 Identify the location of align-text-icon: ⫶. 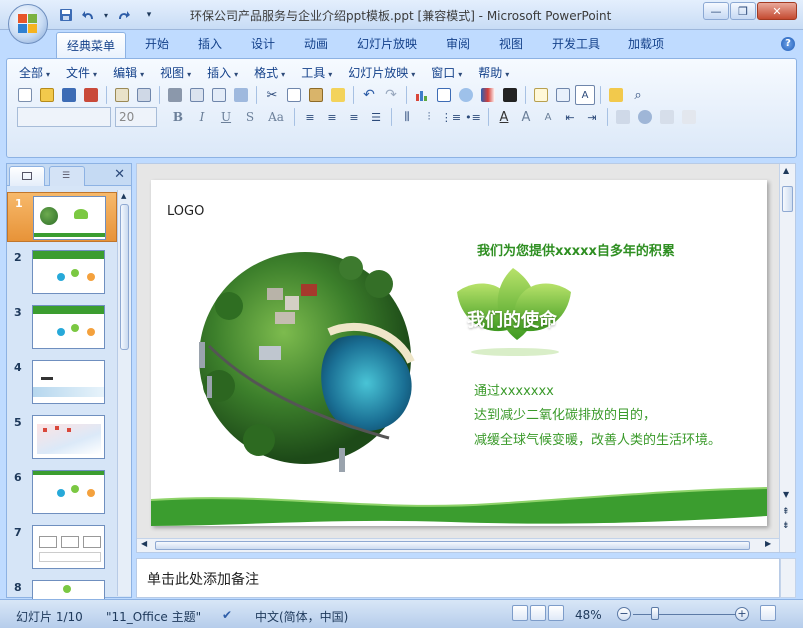
(429, 117).